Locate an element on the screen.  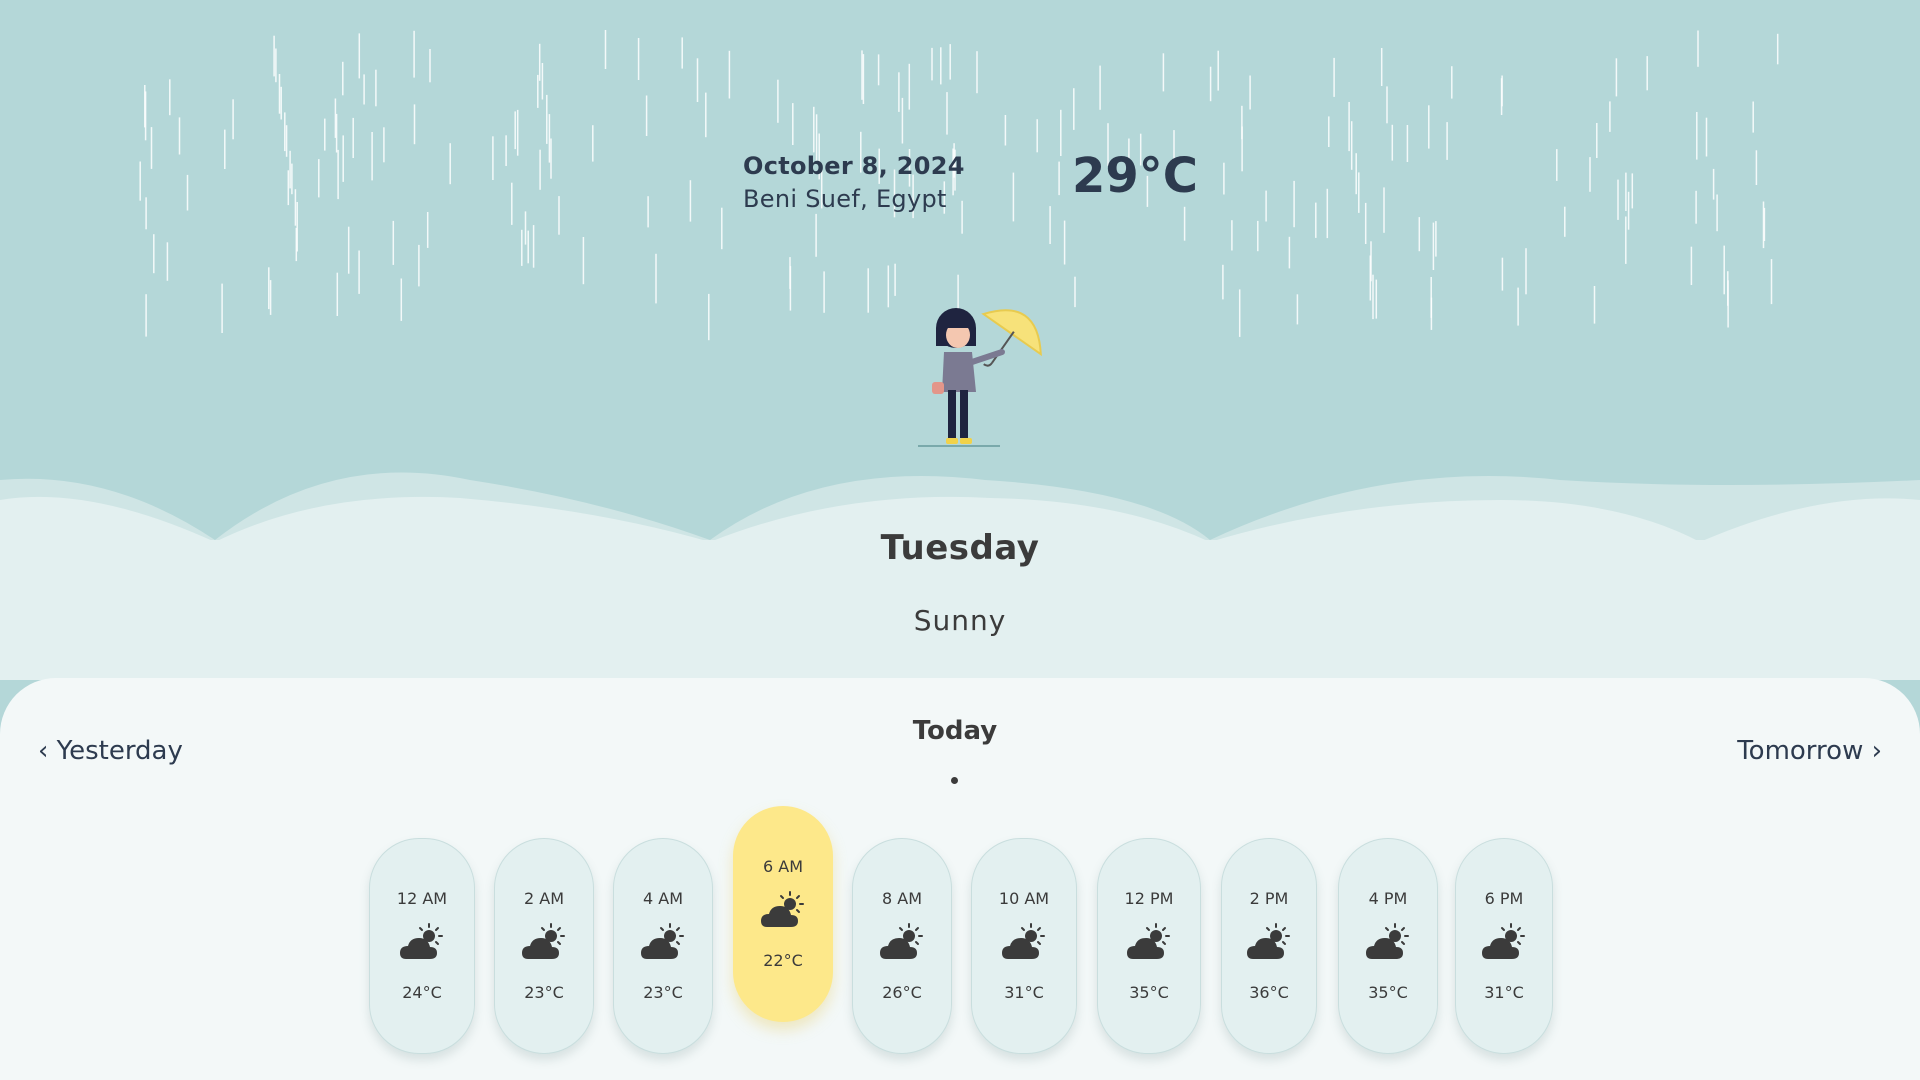
current-date: October 8, 2024 is located at coordinates (854, 166).